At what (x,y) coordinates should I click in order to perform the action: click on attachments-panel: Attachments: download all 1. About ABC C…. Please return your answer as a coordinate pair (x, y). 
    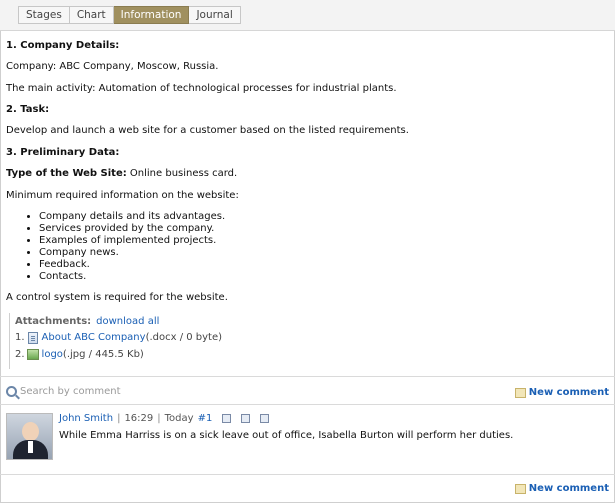
    Looking at the image, I should click on (309, 341).